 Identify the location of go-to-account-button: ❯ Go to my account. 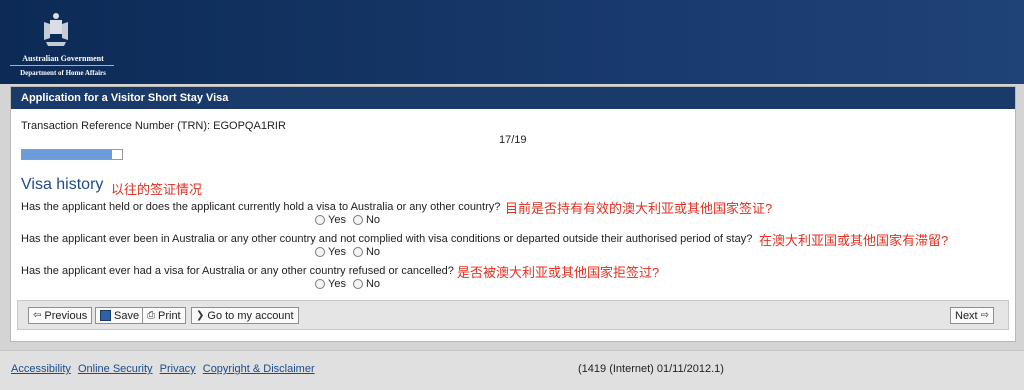
(245, 315).